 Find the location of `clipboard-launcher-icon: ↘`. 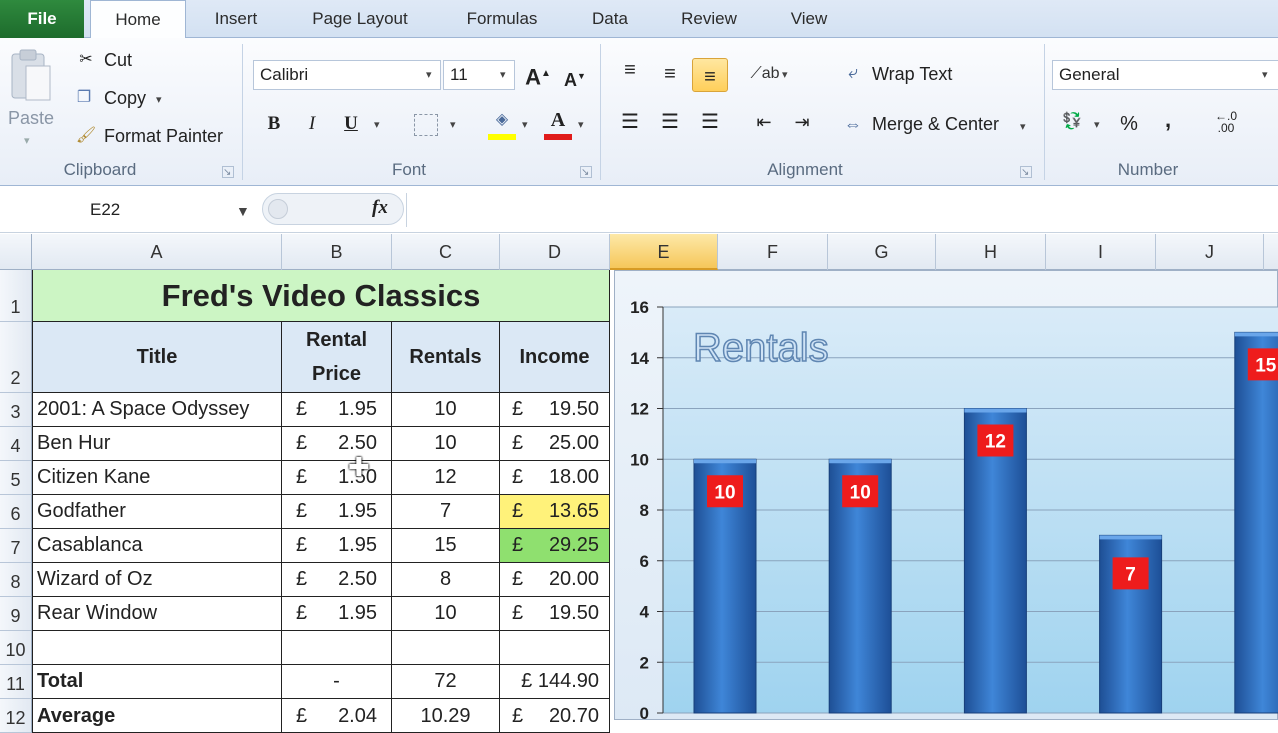

clipboard-launcher-icon: ↘ is located at coordinates (228, 172).